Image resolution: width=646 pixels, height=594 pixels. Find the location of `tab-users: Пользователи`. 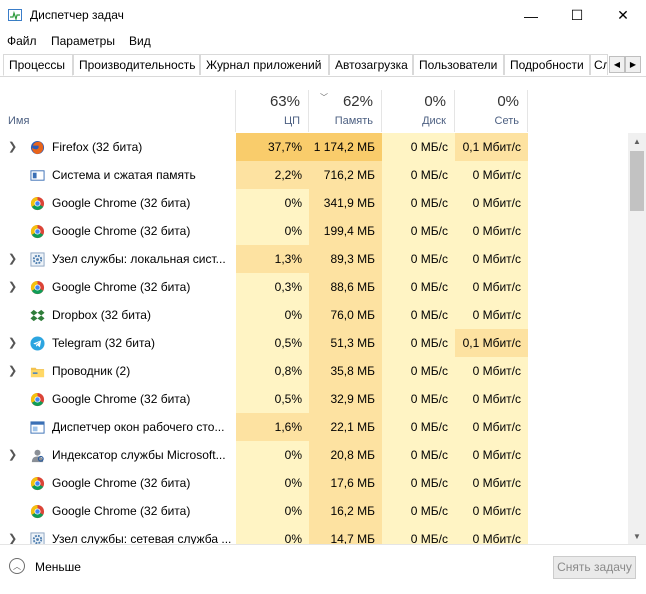

tab-users: Пользователи is located at coordinates (458, 64).